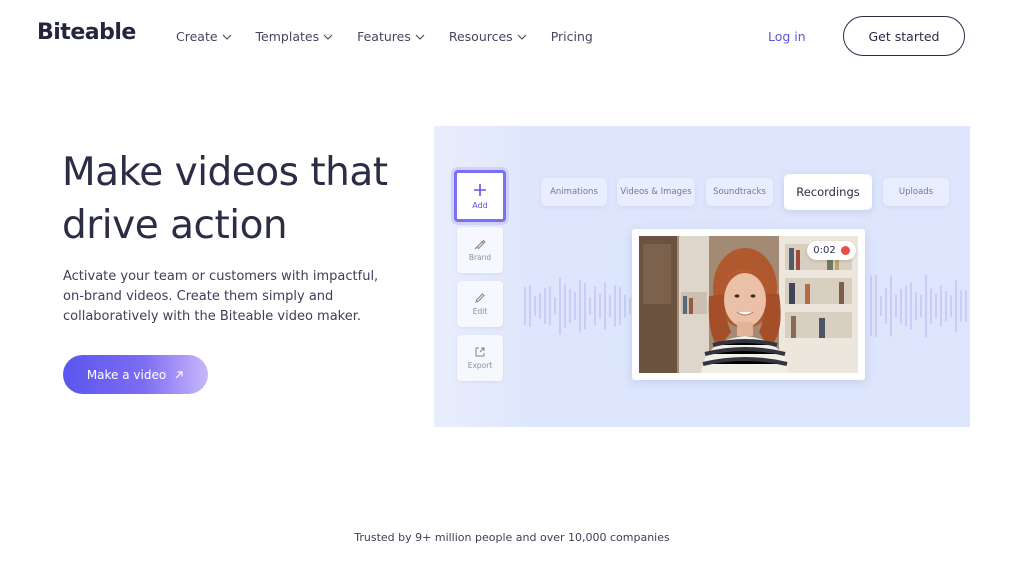 Image resolution: width=1024 pixels, height=576 pixels. What do you see at coordinates (828, 192) in the screenshot?
I see `tab-recordings: Recordings` at bounding box center [828, 192].